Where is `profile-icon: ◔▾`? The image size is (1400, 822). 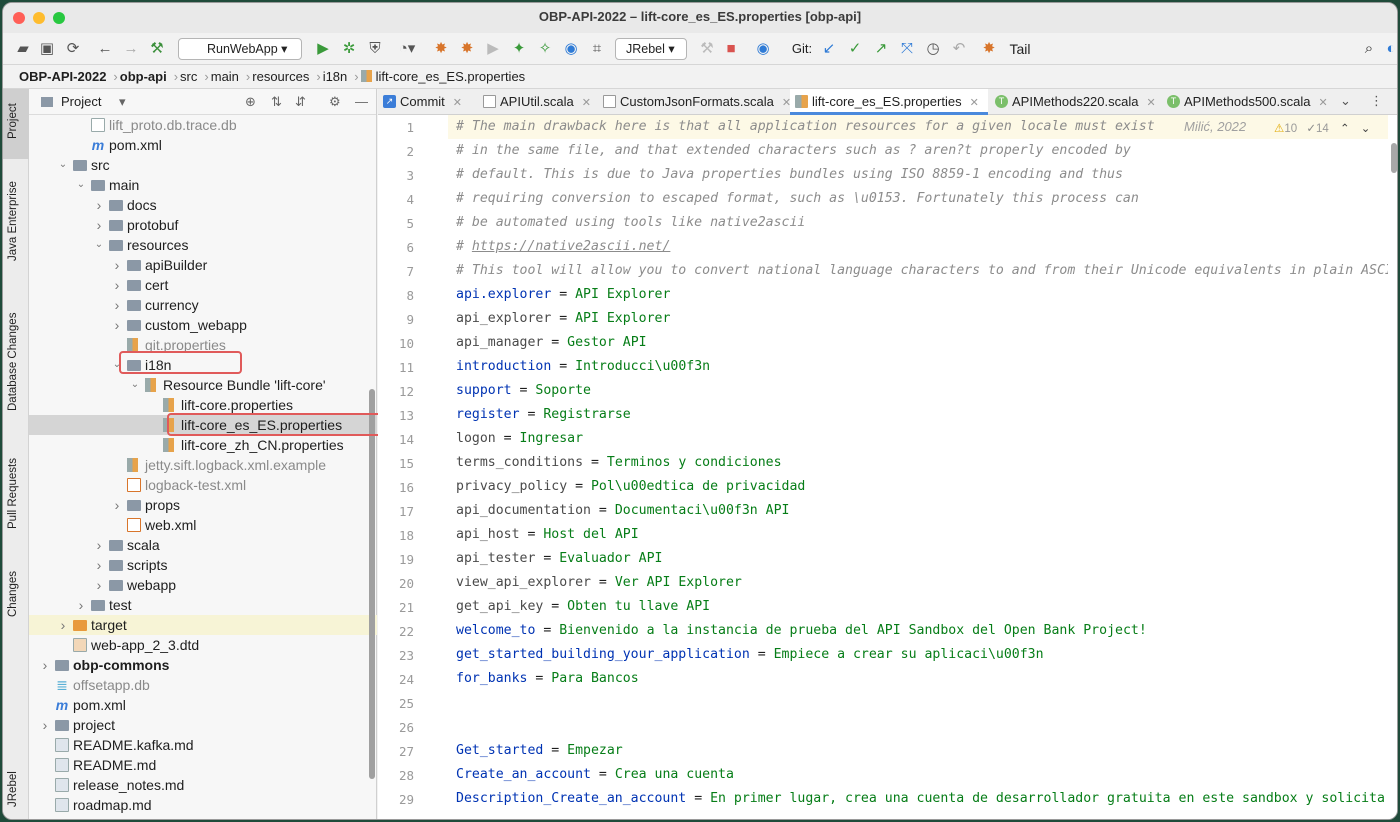
profile-icon: ◔▾ is located at coordinates (407, 49).